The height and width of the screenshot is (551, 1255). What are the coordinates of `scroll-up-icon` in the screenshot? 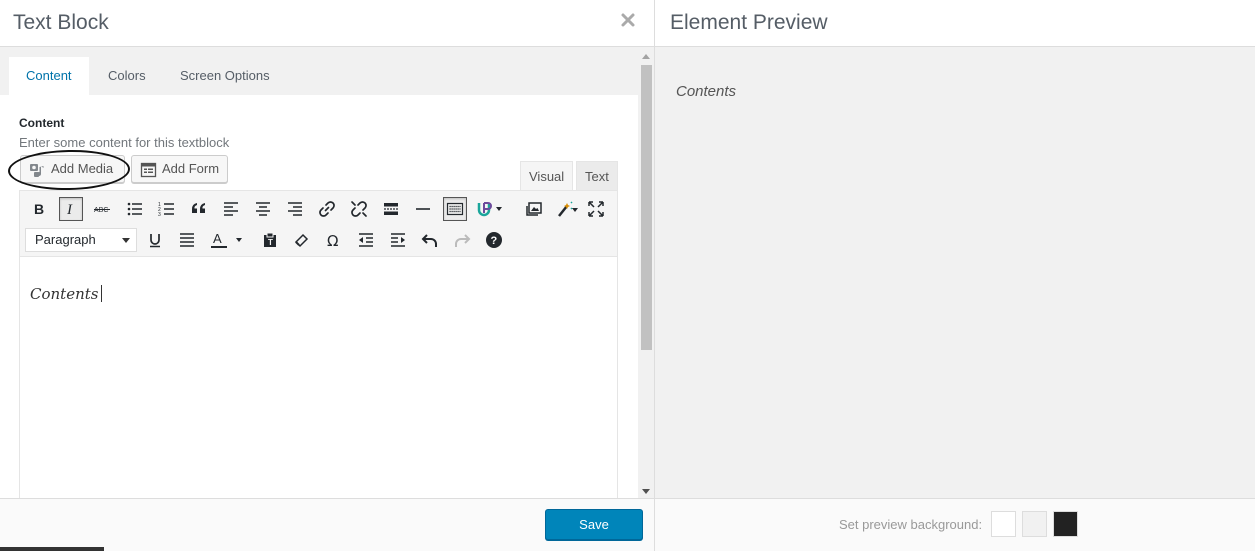 It's located at (646, 56).